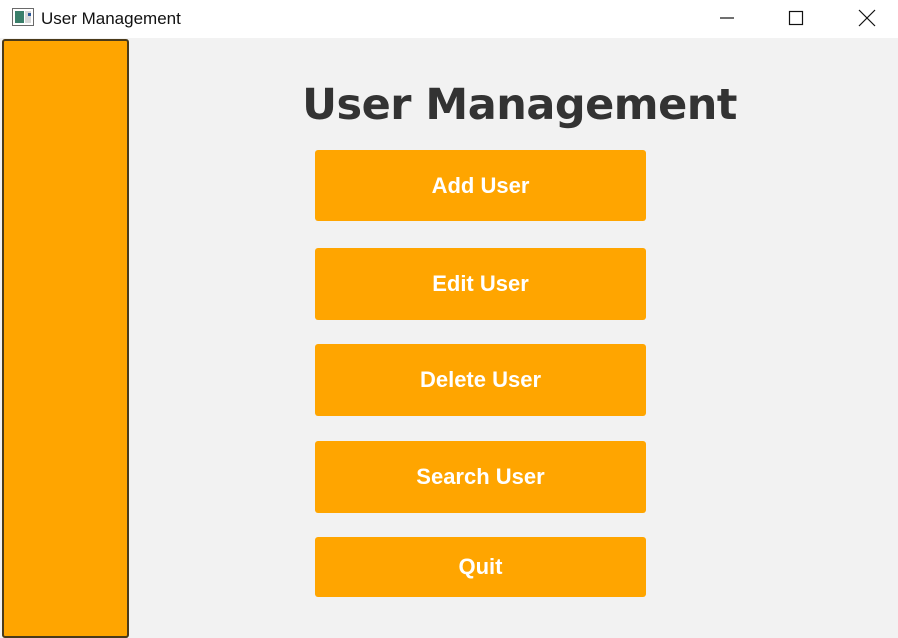 The image size is (898, 638). What do you see at coordinates (65, 338) in the screenshot?
I see `sidebar` at bounding box center [65, 338].